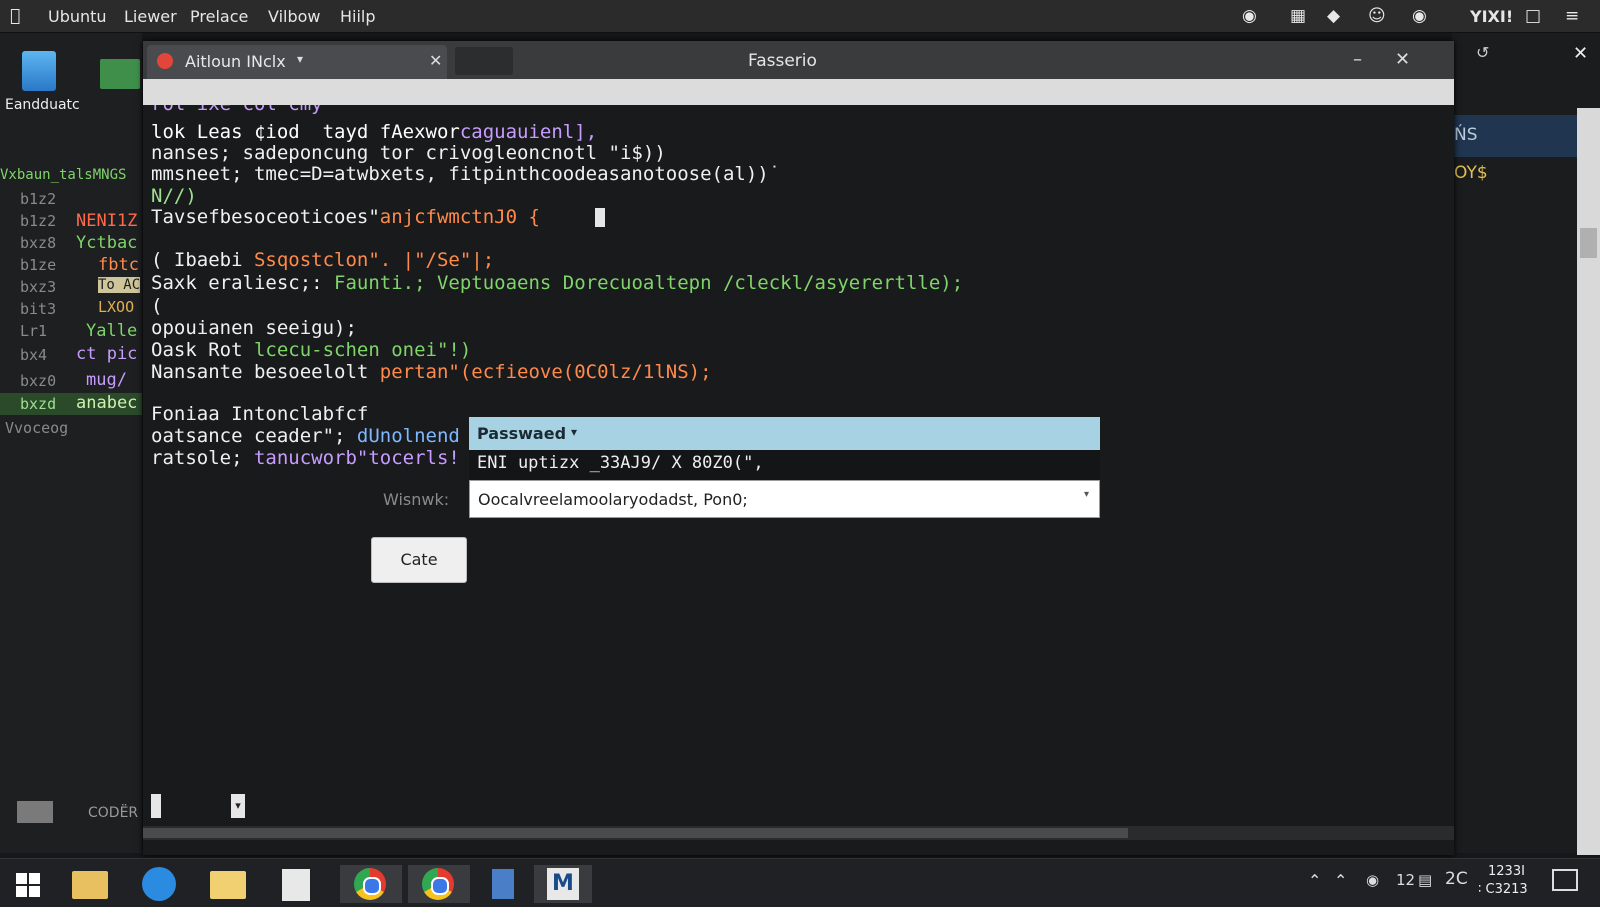 This screenshot has height=907, width=1600. Describe the element at coordinates (107, 221) in the screenshot. I see `gutter-code: NENI1Z` at that location.